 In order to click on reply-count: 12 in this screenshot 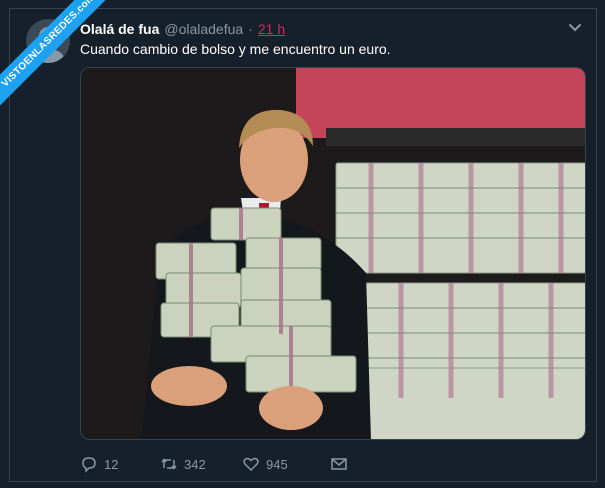, I will do `click(111, 464)`.